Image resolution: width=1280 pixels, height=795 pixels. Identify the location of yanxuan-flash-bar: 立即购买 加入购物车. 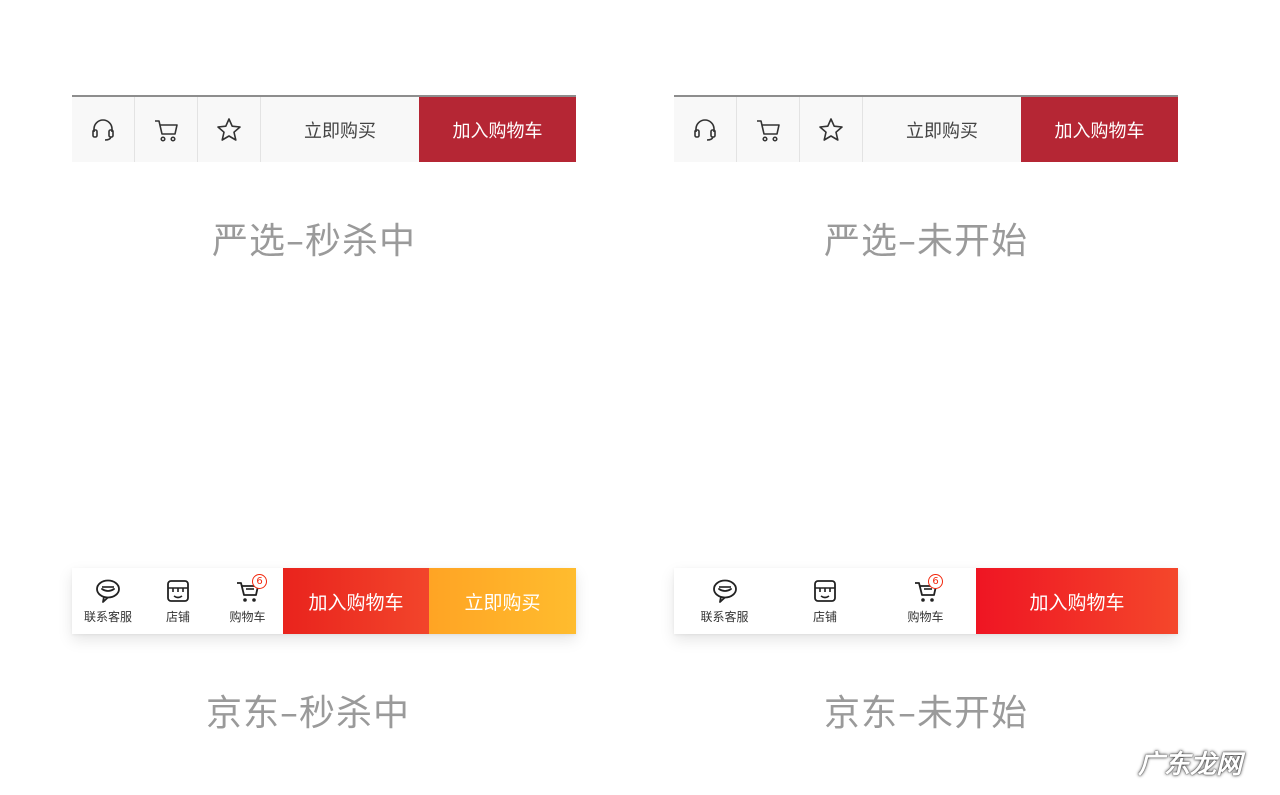
(324, 128).